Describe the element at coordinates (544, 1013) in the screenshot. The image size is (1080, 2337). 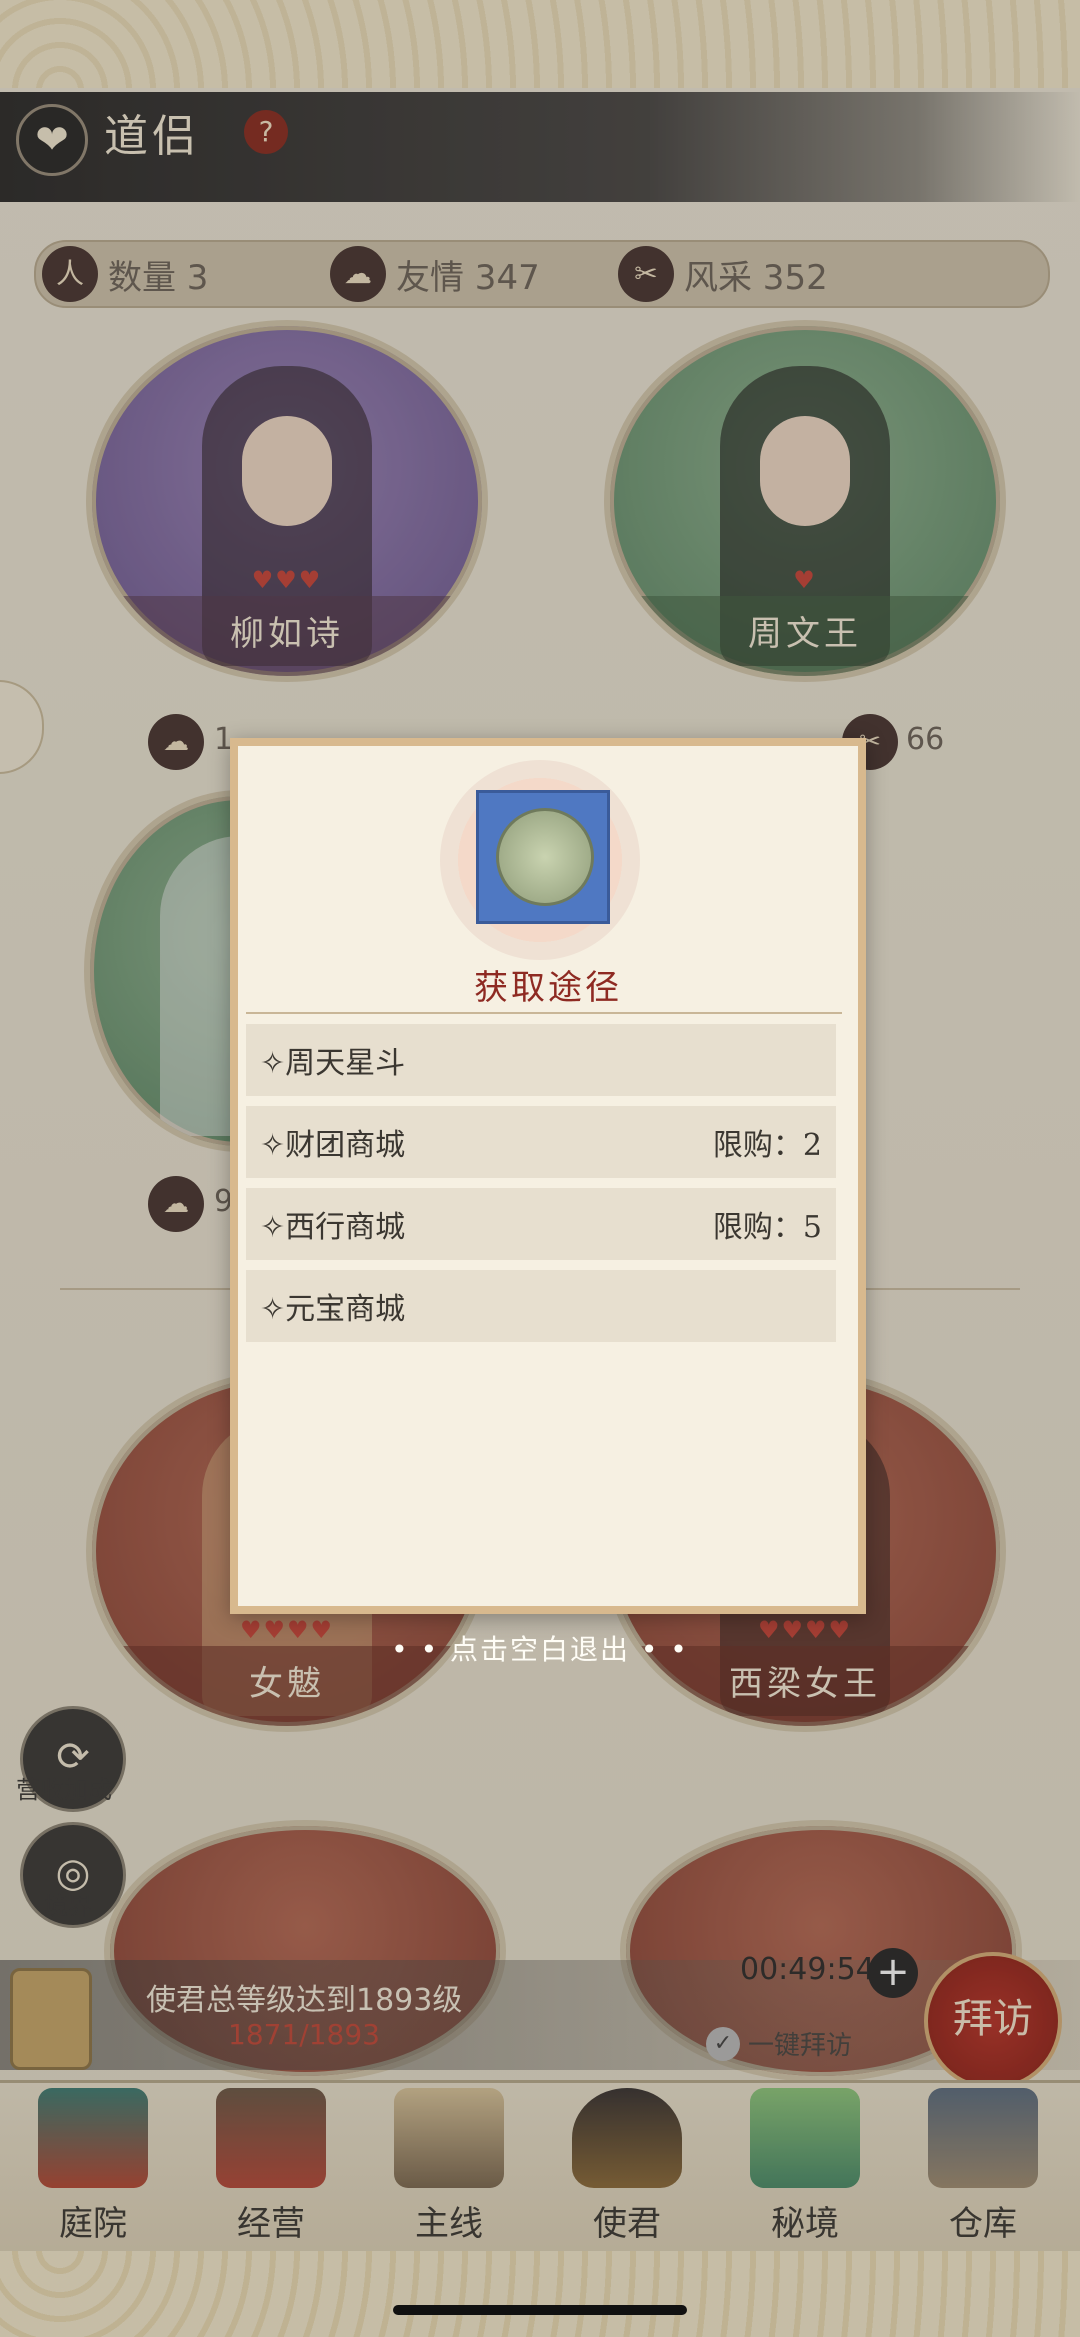
I see `popup-divider` at that location.